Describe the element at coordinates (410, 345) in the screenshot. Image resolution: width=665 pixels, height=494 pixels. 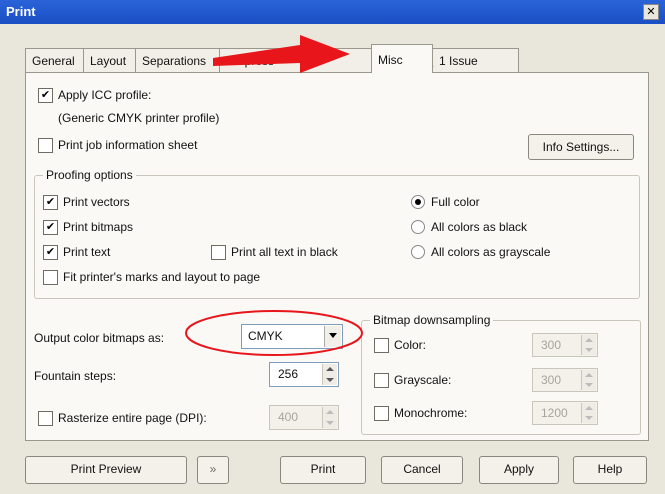
I see `color-downsample-label: Color:` at that location.